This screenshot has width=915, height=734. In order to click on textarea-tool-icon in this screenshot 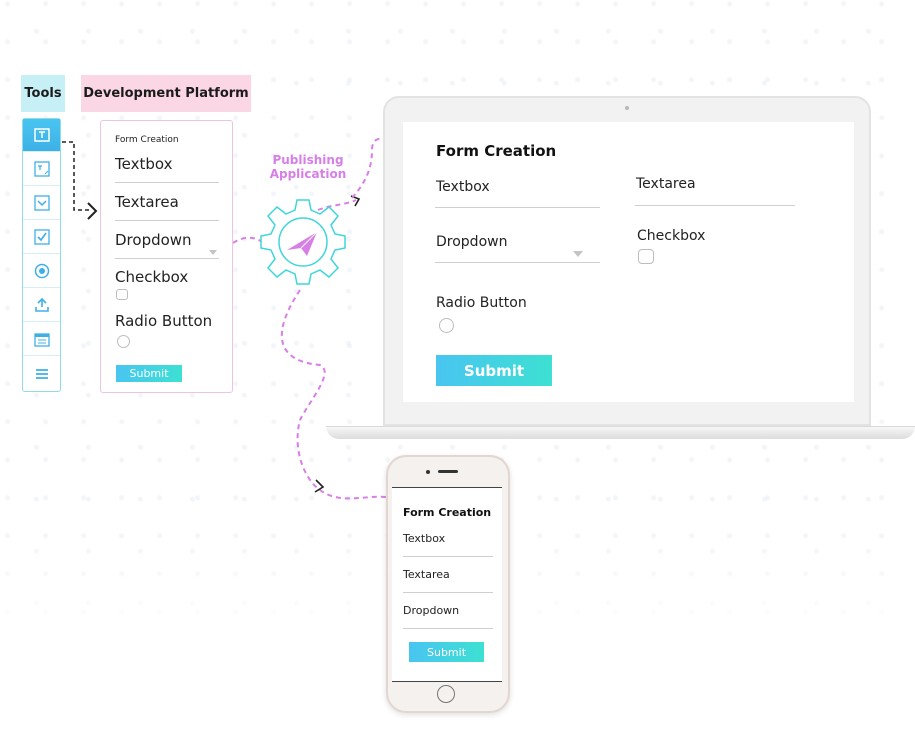, I will do `click(41, 169)`.